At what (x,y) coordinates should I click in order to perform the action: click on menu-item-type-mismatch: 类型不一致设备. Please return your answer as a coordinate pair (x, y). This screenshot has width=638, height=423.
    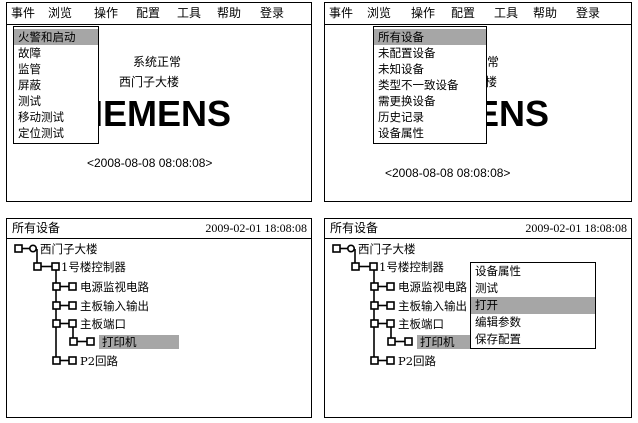
    Looking at the image, I should click on (430, 85).